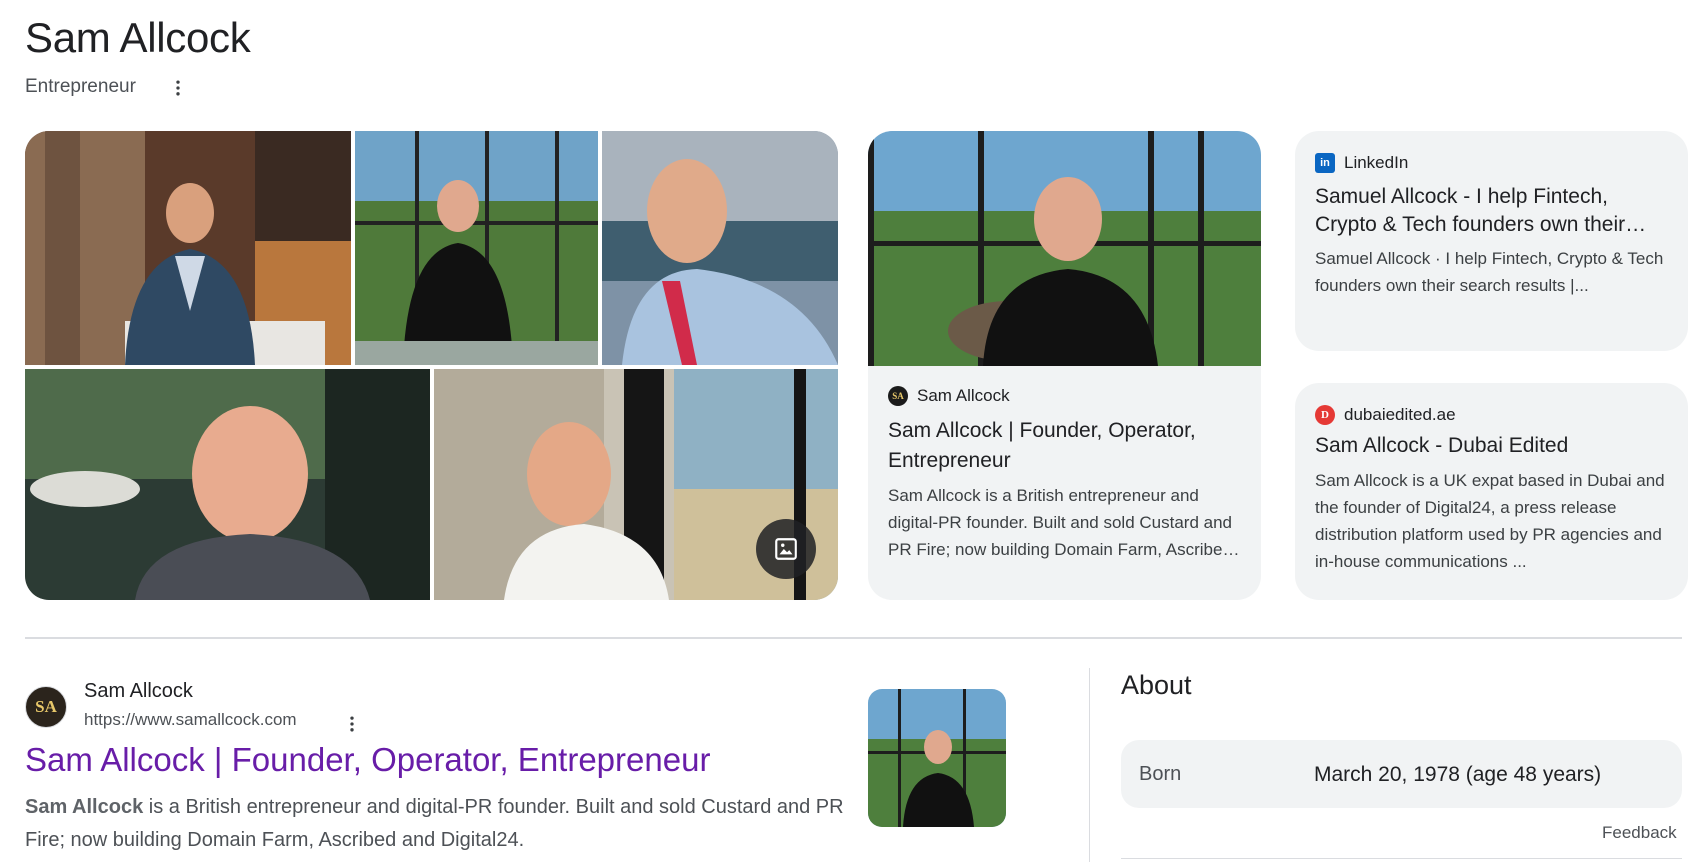  Describe the element at coordinates (898, 396) in the screenshot. I see `site-favicon-icon: SA` at that location.